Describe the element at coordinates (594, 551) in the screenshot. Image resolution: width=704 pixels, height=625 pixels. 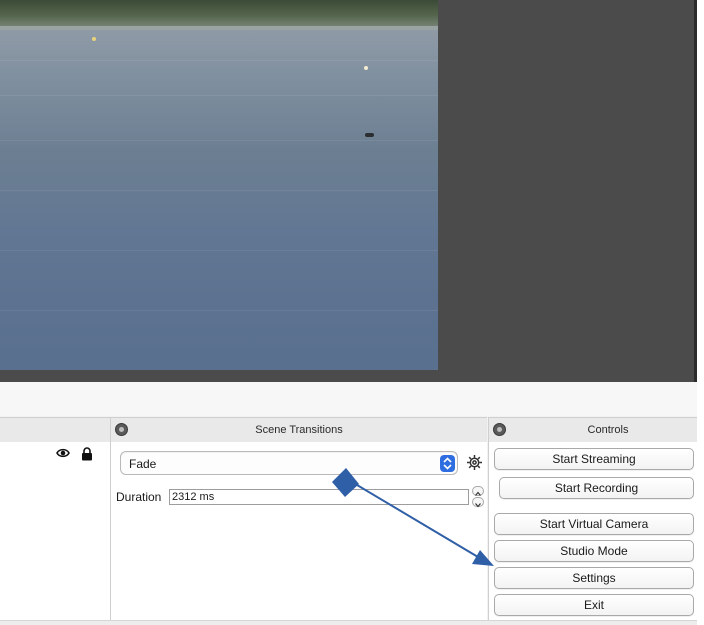
I see `studio-mode-button: Studio Mode` at that location.